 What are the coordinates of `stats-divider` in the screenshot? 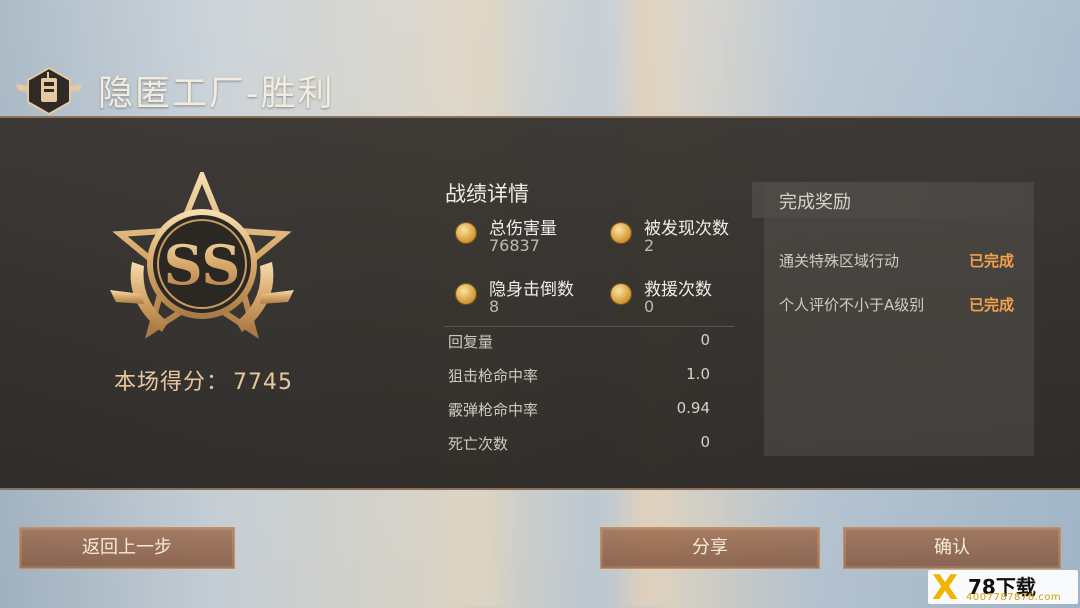 It's located at (589, 326).